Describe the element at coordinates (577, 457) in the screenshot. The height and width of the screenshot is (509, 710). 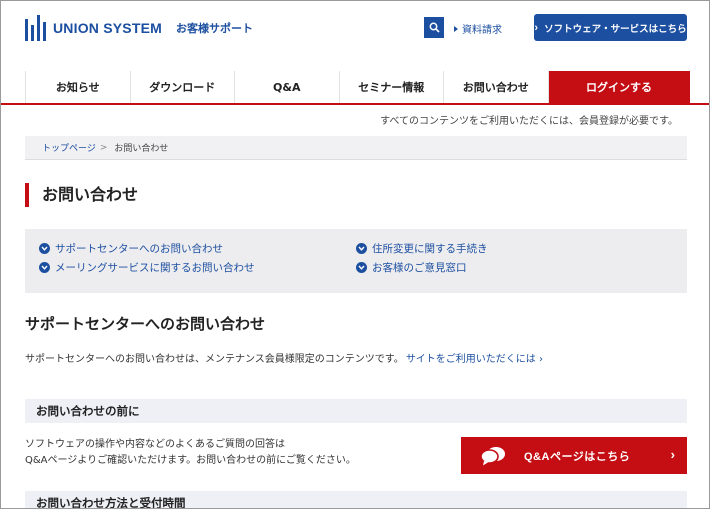
I see `qa-button-label: Q&Aページはこちら` at that location.